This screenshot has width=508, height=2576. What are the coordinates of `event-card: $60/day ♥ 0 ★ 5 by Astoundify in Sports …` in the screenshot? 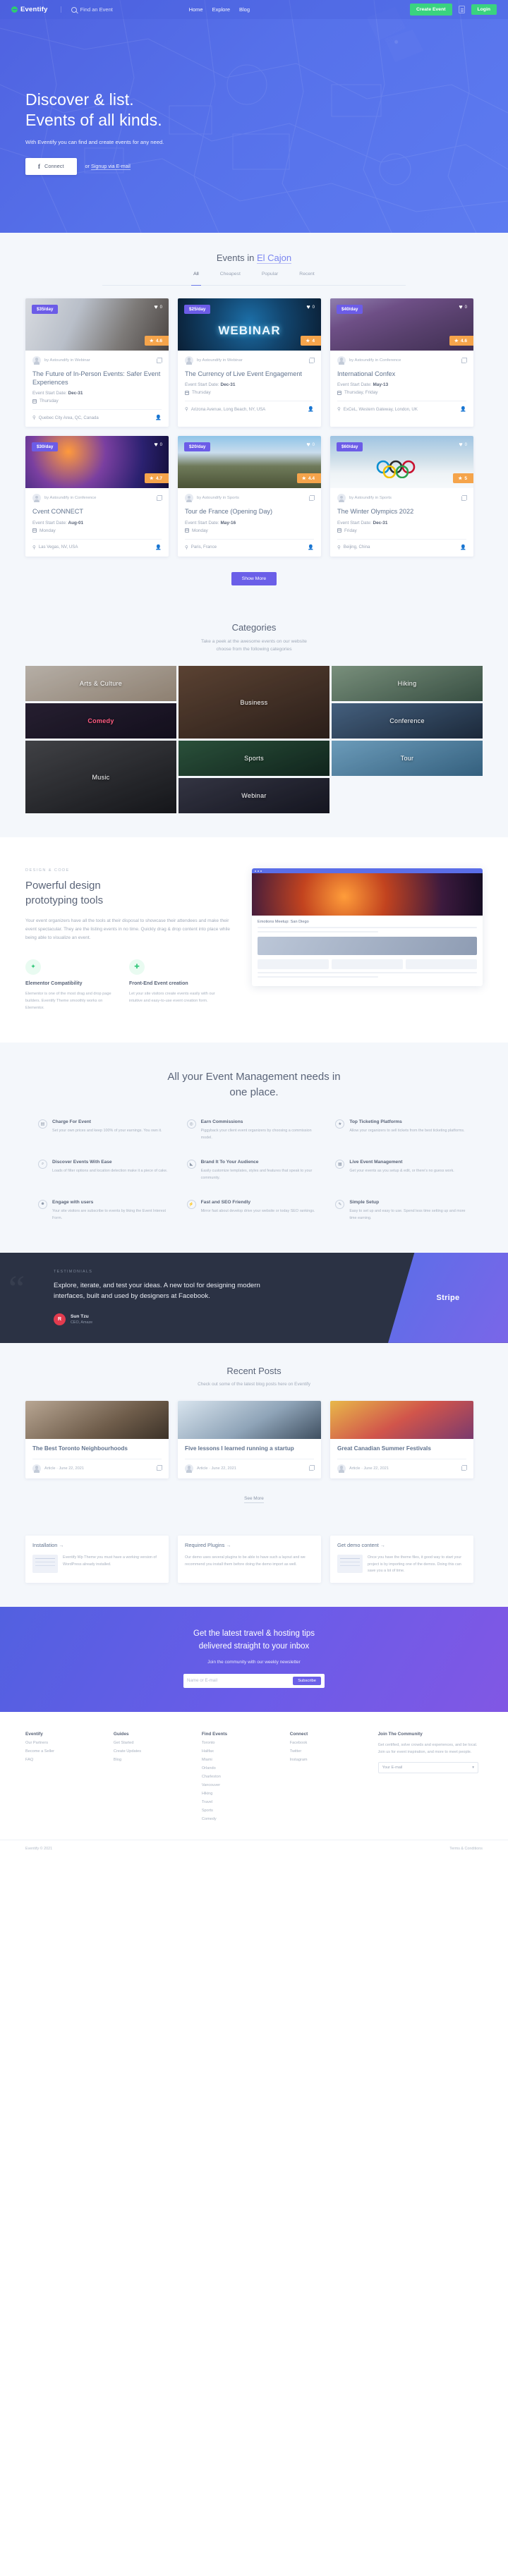 It's located at (401, 496).